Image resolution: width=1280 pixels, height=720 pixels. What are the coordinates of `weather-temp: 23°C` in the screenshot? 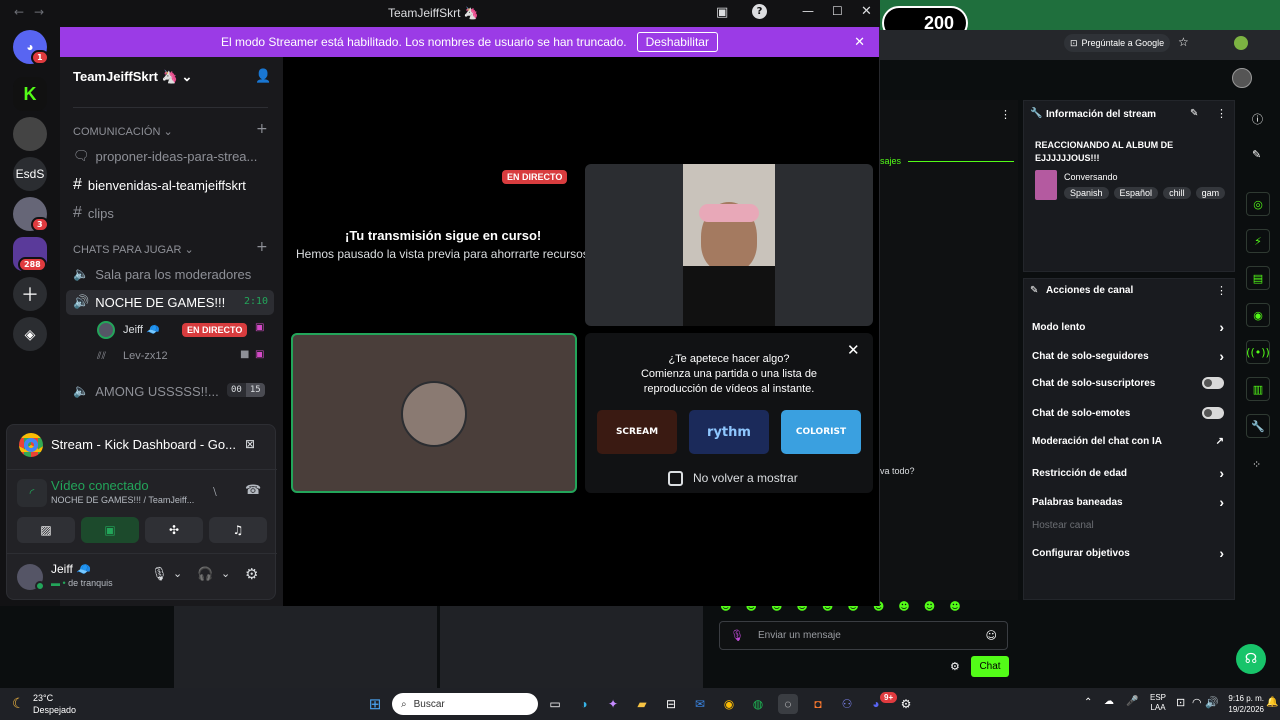 It's located at (43, 698).